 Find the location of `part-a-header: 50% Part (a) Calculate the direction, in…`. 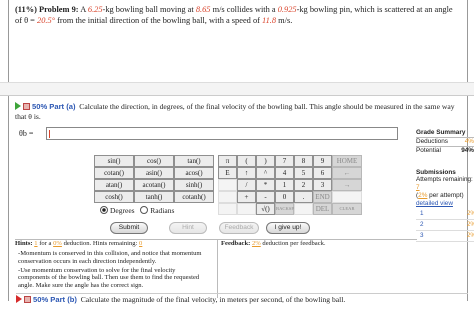

part-a-header: 50% Part (a) Calculate the direction, in… is located at coordinates (240, 112).